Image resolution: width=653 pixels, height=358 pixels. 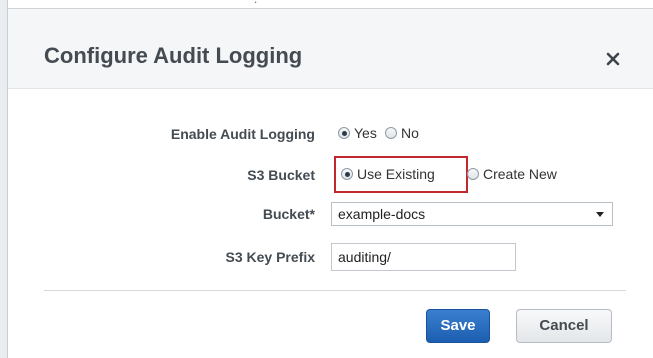 What do you see at coordinates (520, 174) in the screenshot?
I see `s3-bucket-create-new-label: Create New` at bounding box center [520, 174].